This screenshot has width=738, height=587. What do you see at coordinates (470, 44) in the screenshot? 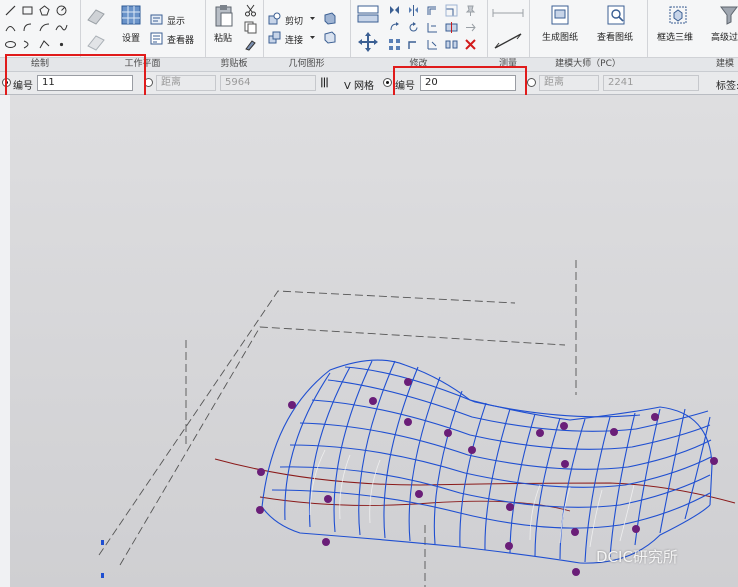
I see `delete-icon` at bounding box center [470, 44].